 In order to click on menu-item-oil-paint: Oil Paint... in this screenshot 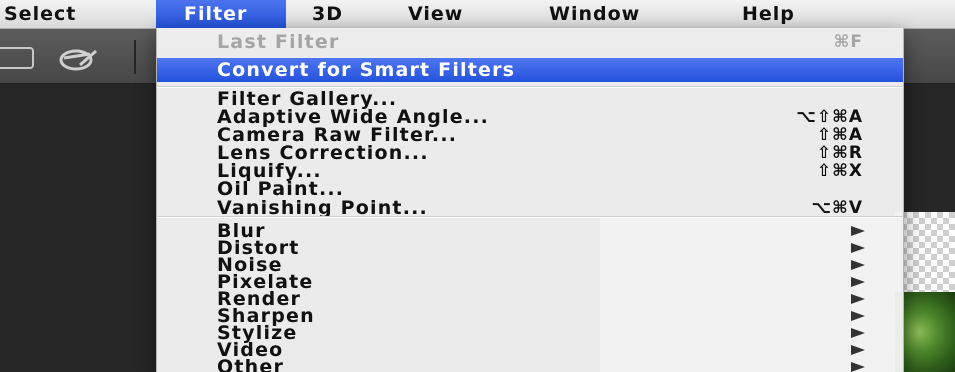, I will do `click(530, 189)`.